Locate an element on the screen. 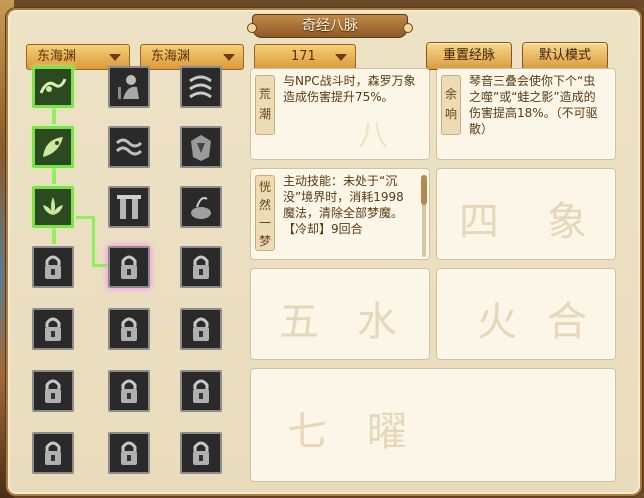 This screenshot has width=644, height=498. meridian-card-empty-7: 七 曜 is located at coordinates (433, 425).